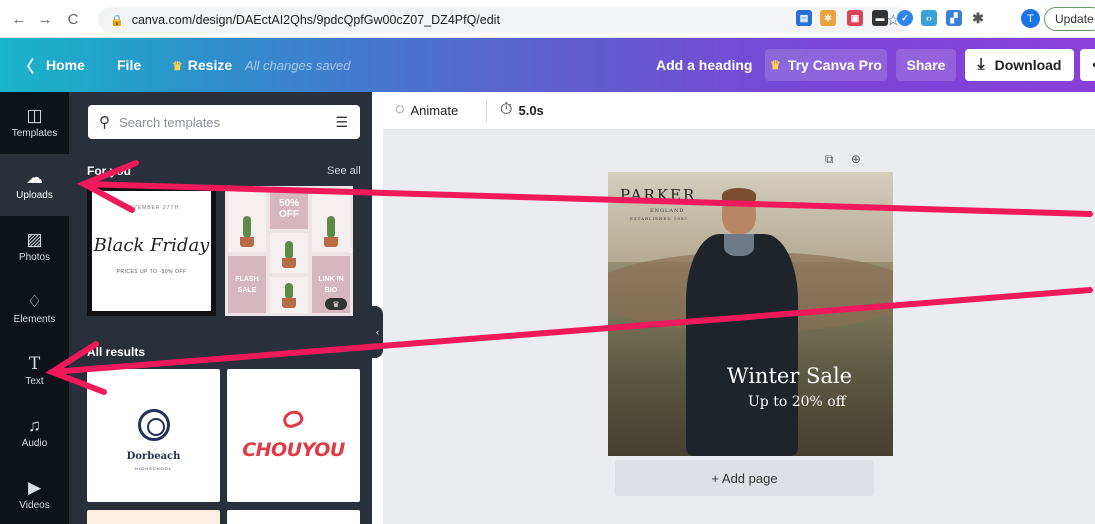 This screenshot has width=1095, height=524. I want to click on template-dorbeach: Dorbeach HIGHSCHOOL, so click(153, 435).